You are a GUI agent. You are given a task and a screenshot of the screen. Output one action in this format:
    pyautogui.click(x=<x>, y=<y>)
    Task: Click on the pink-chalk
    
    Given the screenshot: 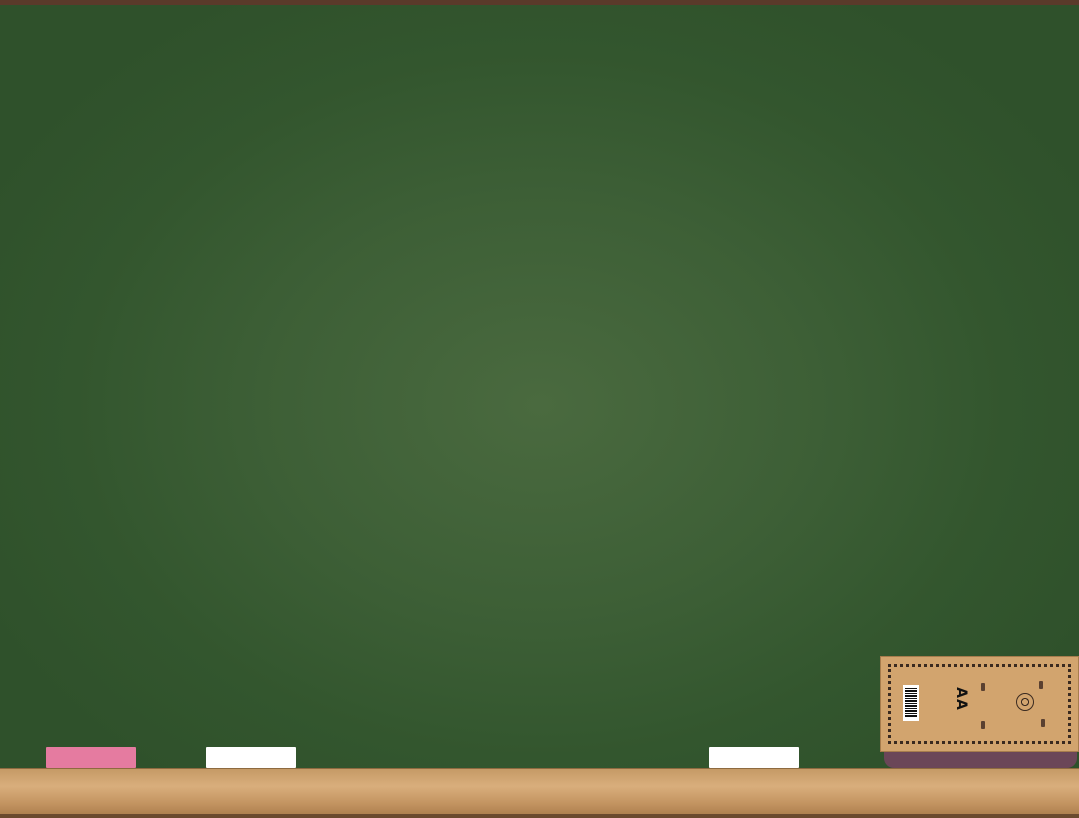 What is the action you would take?
    pyautogui.click(x=91, y=757)
    